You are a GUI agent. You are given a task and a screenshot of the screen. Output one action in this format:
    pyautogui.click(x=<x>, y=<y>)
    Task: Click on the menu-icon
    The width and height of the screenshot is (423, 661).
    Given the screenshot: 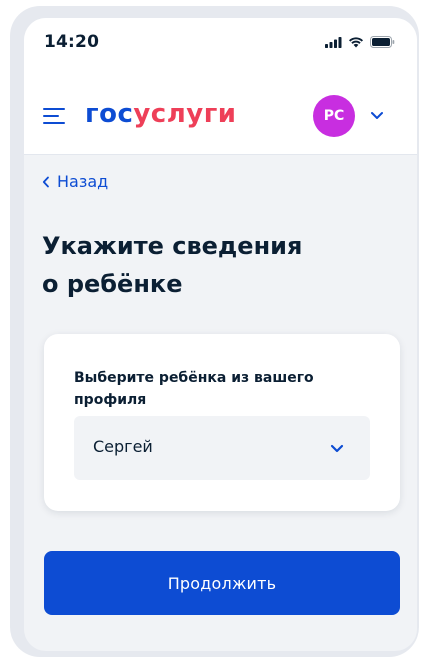 What is the action you would take?
    pyautogui.click(x=55, y=116)
    